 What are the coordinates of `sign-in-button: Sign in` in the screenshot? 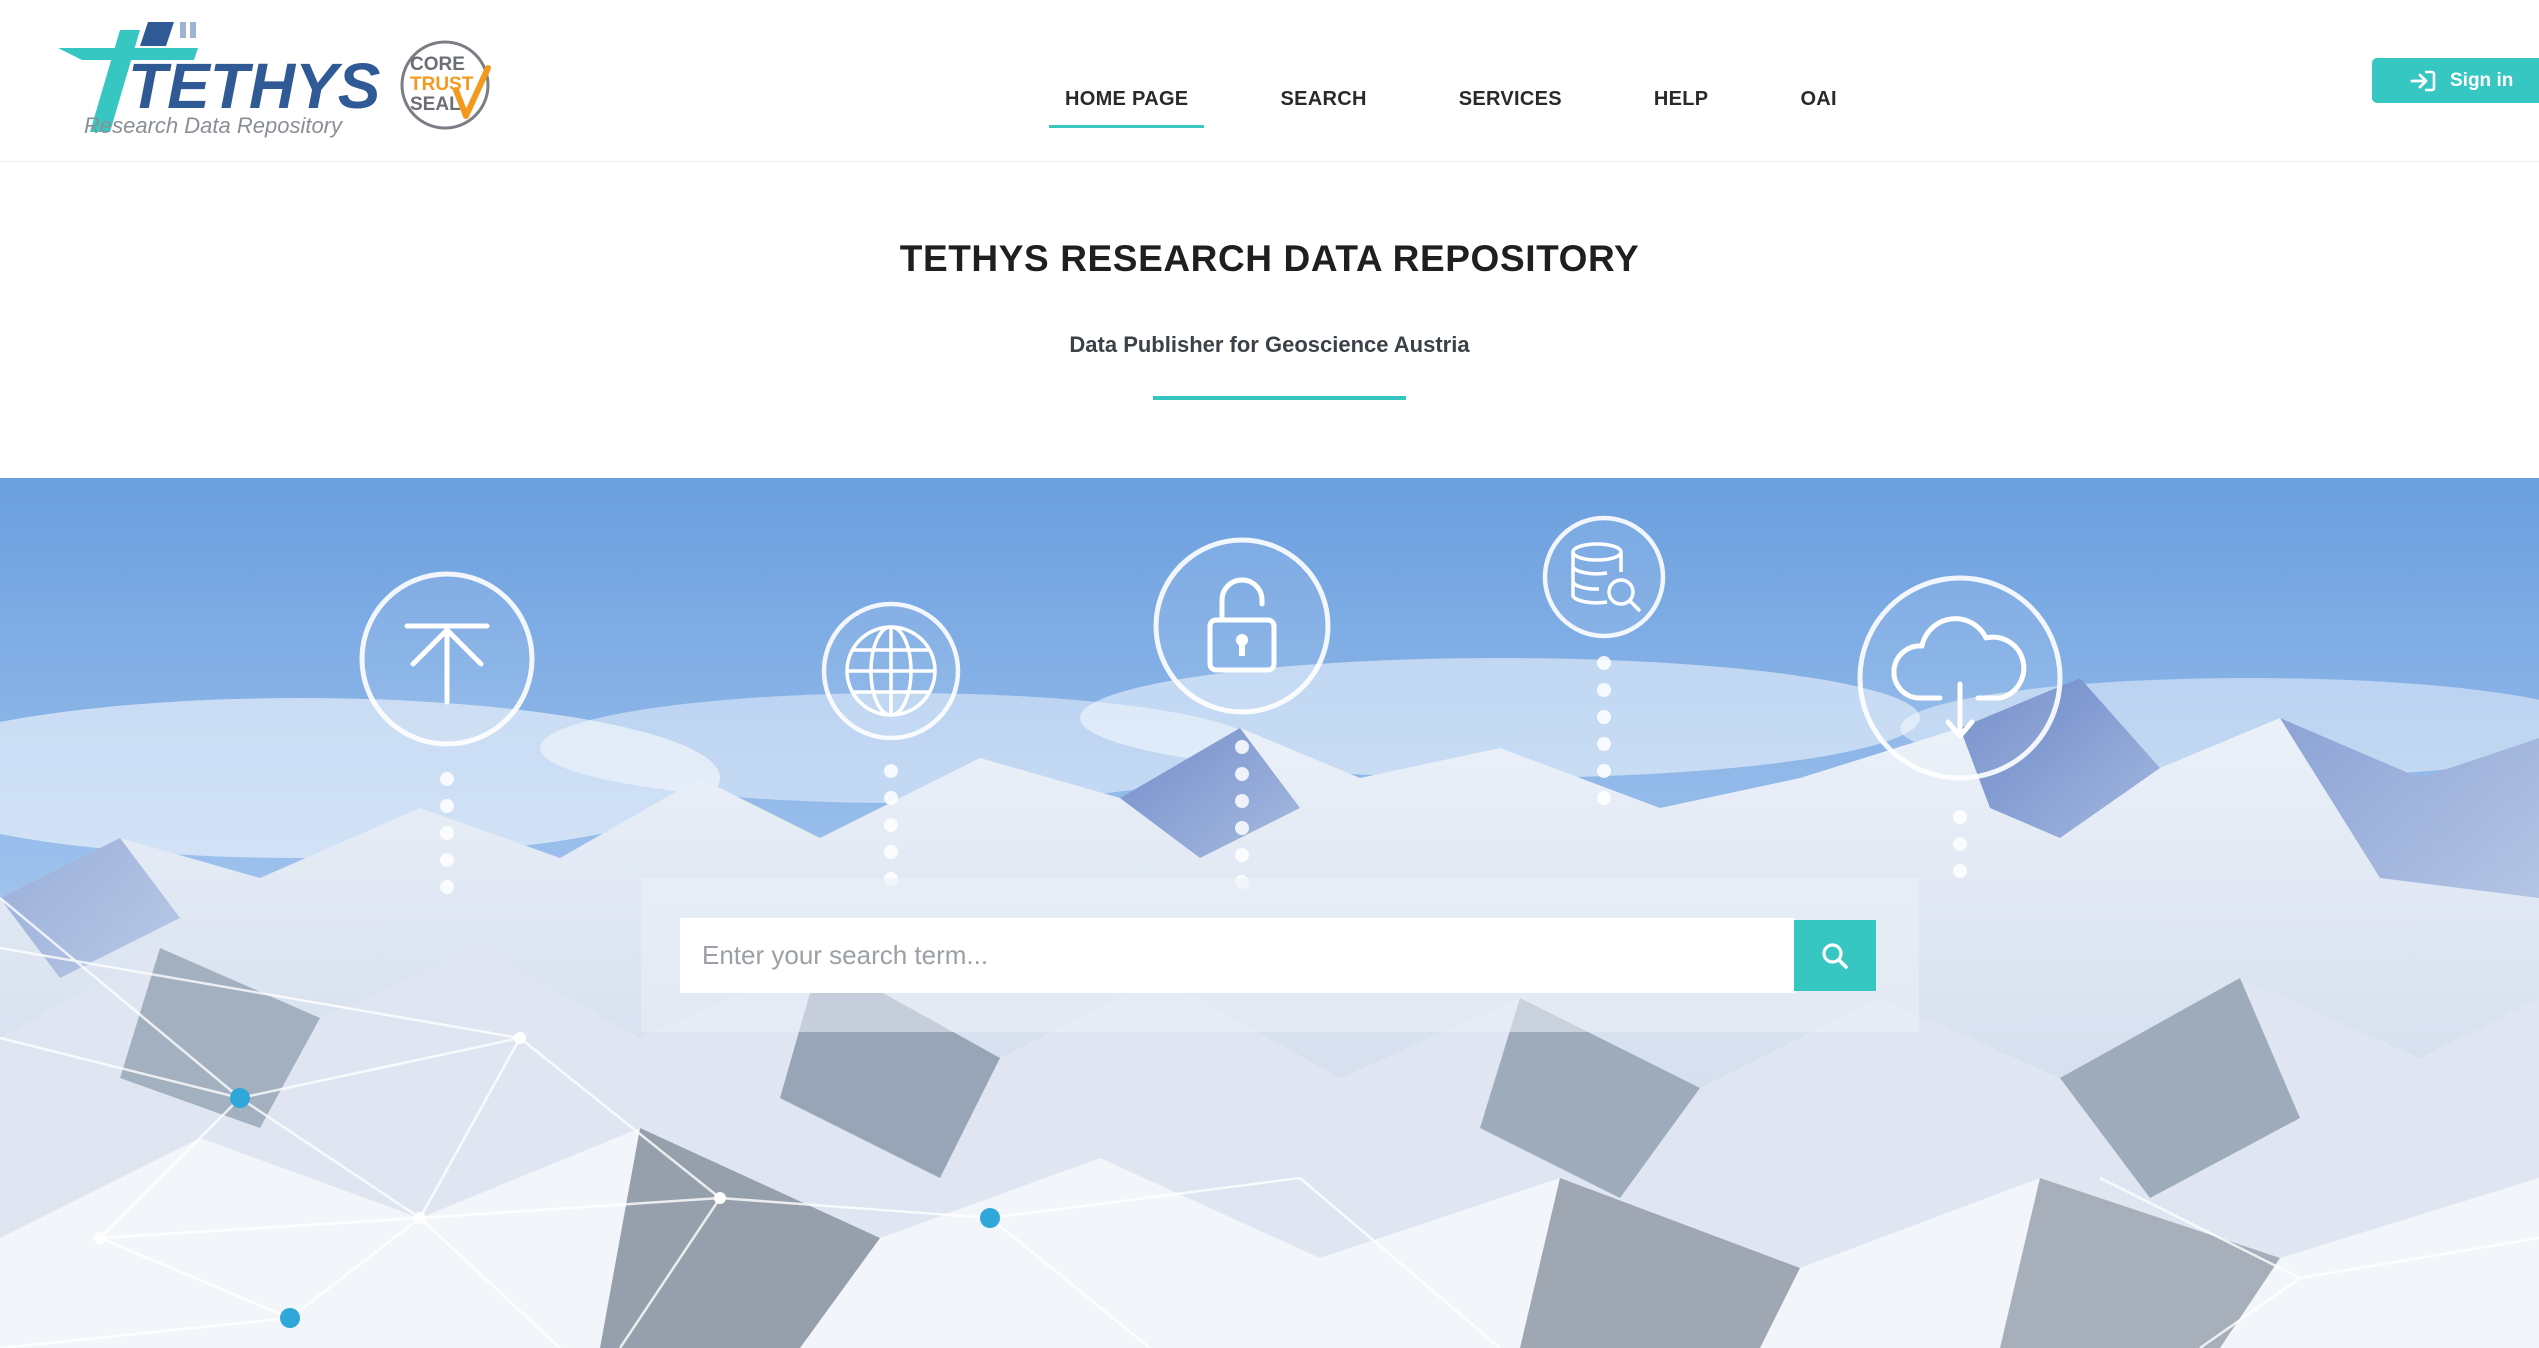 It's located at (2455, 80).